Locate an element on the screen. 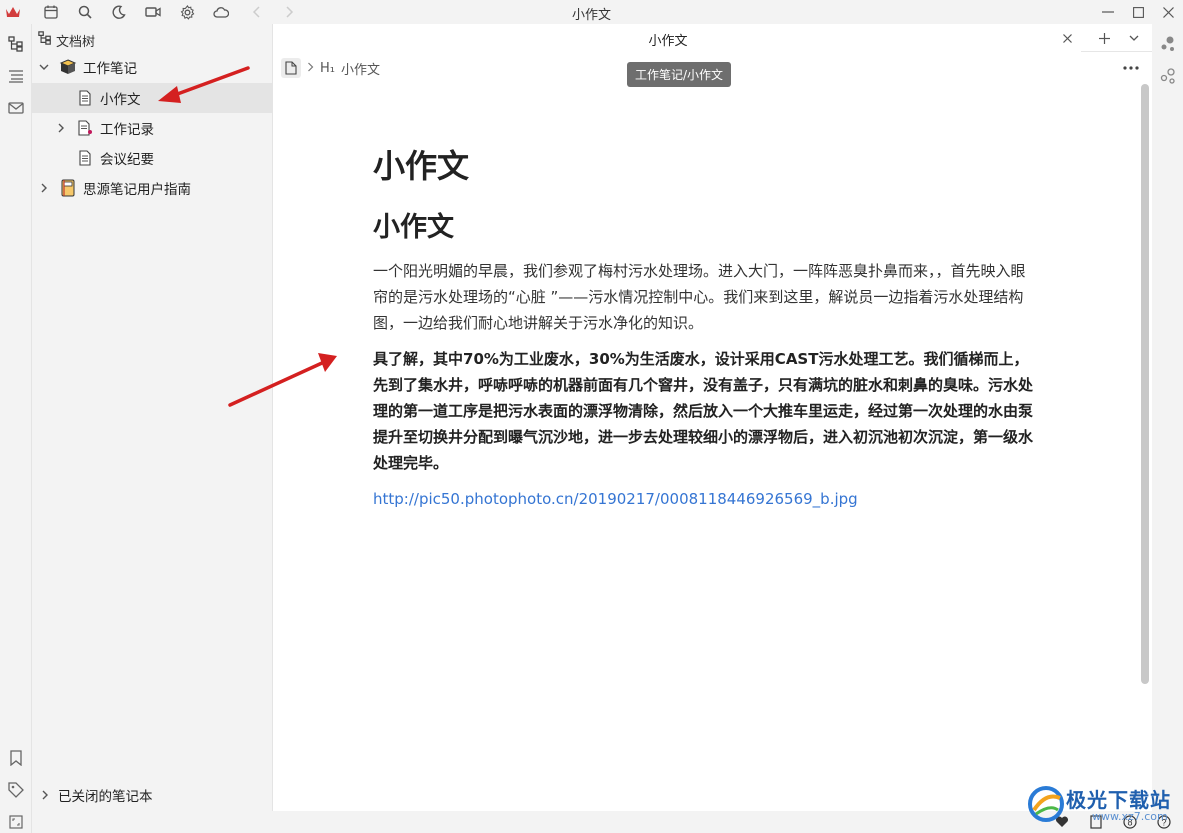  crown-logo-icon is located at coordinates (13, 12).